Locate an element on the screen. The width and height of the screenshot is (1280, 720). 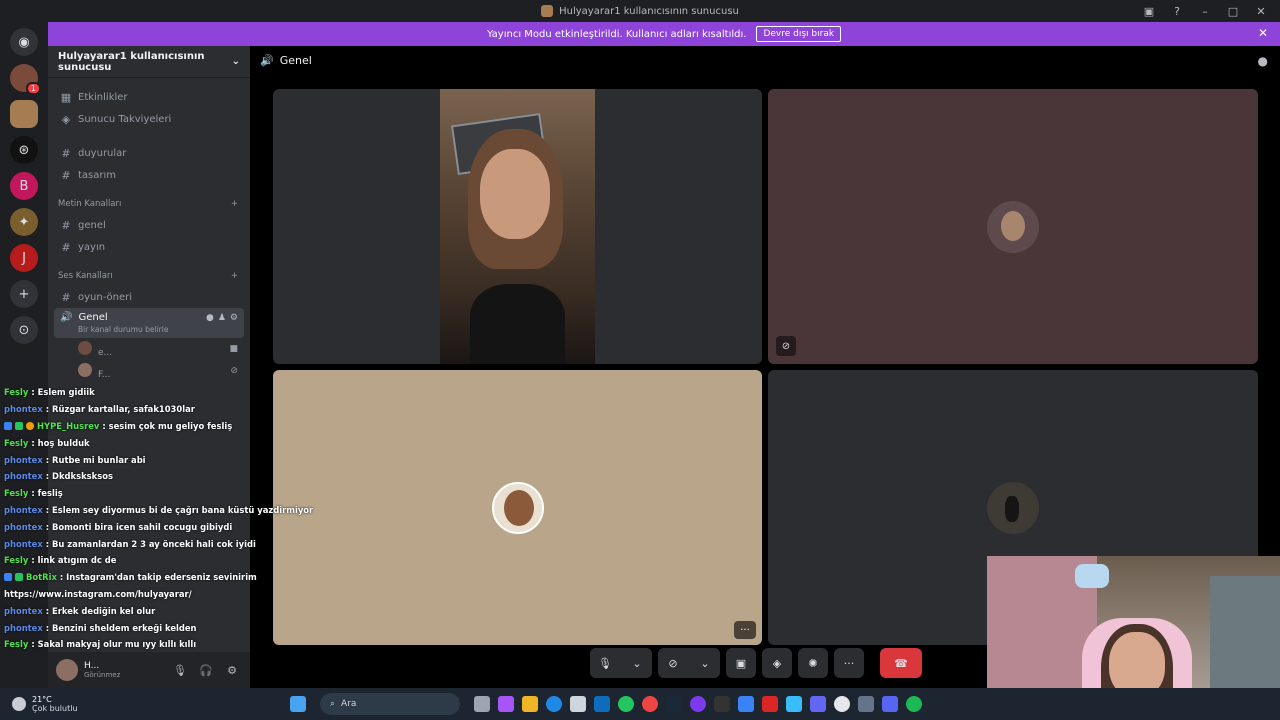
background-lamp is located at coordinates (1092, 576).